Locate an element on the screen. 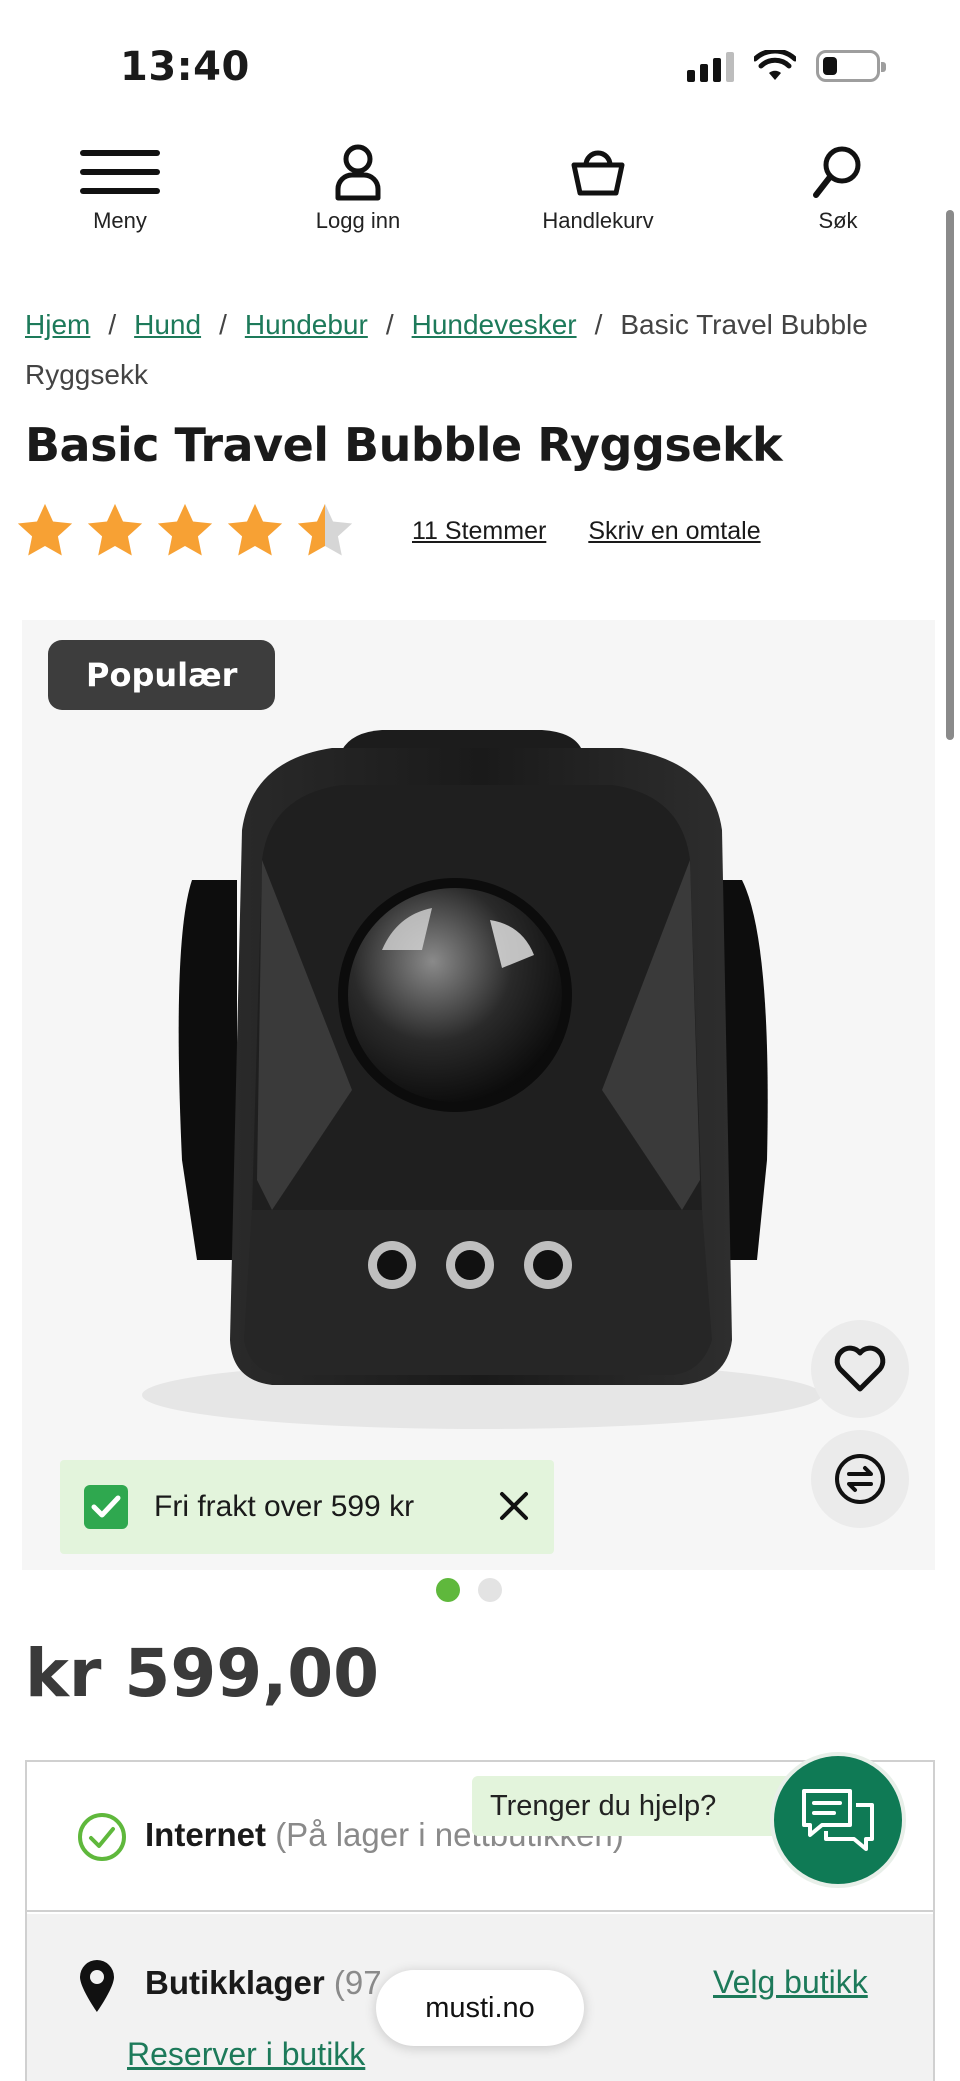  free-shipping-toast: Fri frakt over 599 kr is located at coordinates (307, 1507).